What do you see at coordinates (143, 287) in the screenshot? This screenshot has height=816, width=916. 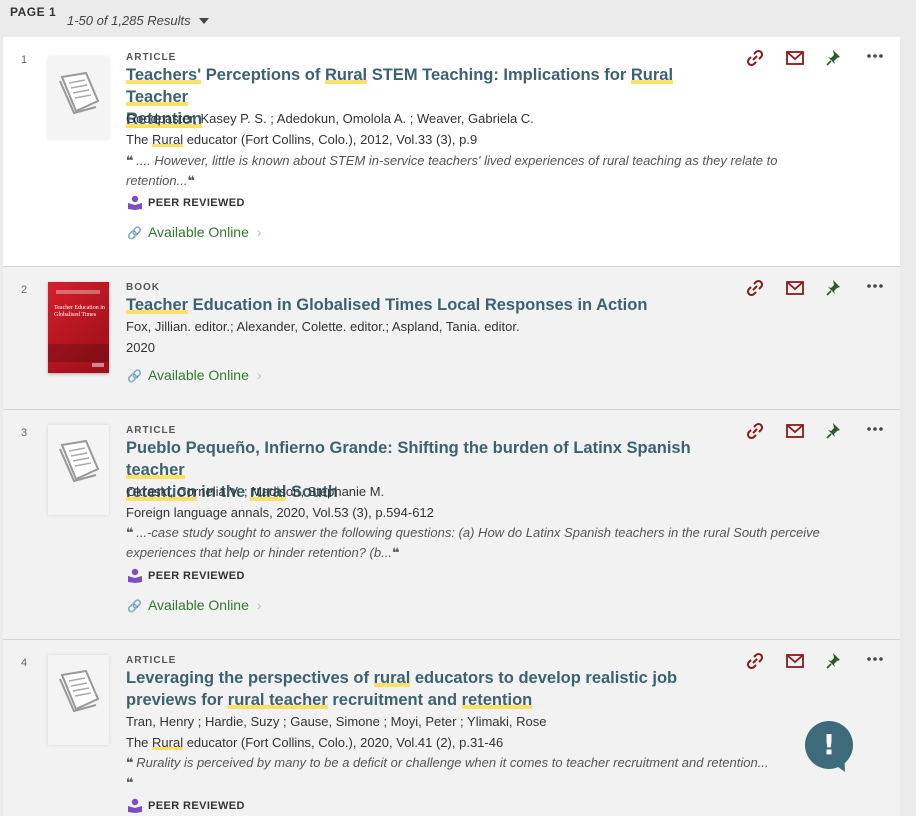 I see `item-type: BOOK` at bounding box center [143, 287].